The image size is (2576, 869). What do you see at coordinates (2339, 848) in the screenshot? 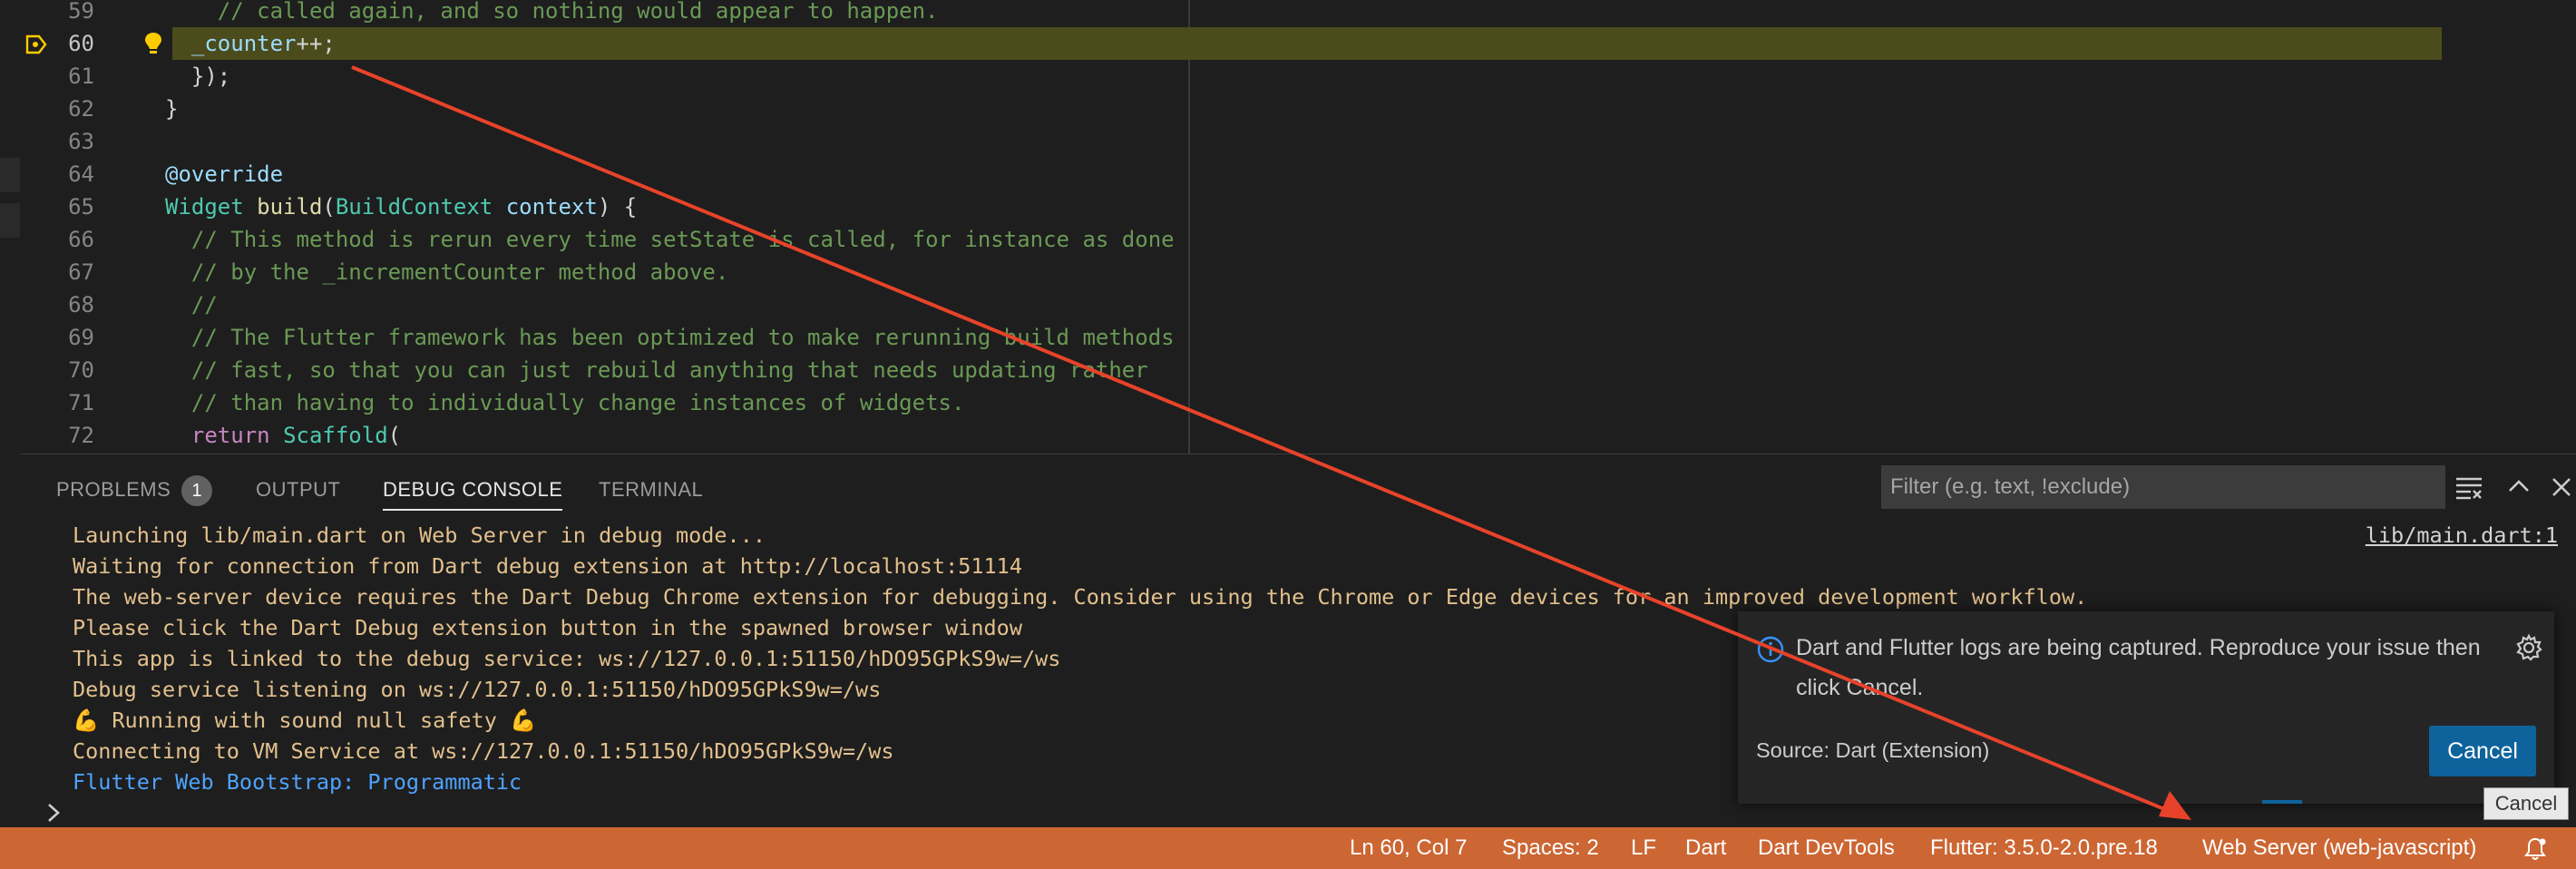
I see `status-device: Web Server (web-javascript)` at bounding box center [2339, 848].